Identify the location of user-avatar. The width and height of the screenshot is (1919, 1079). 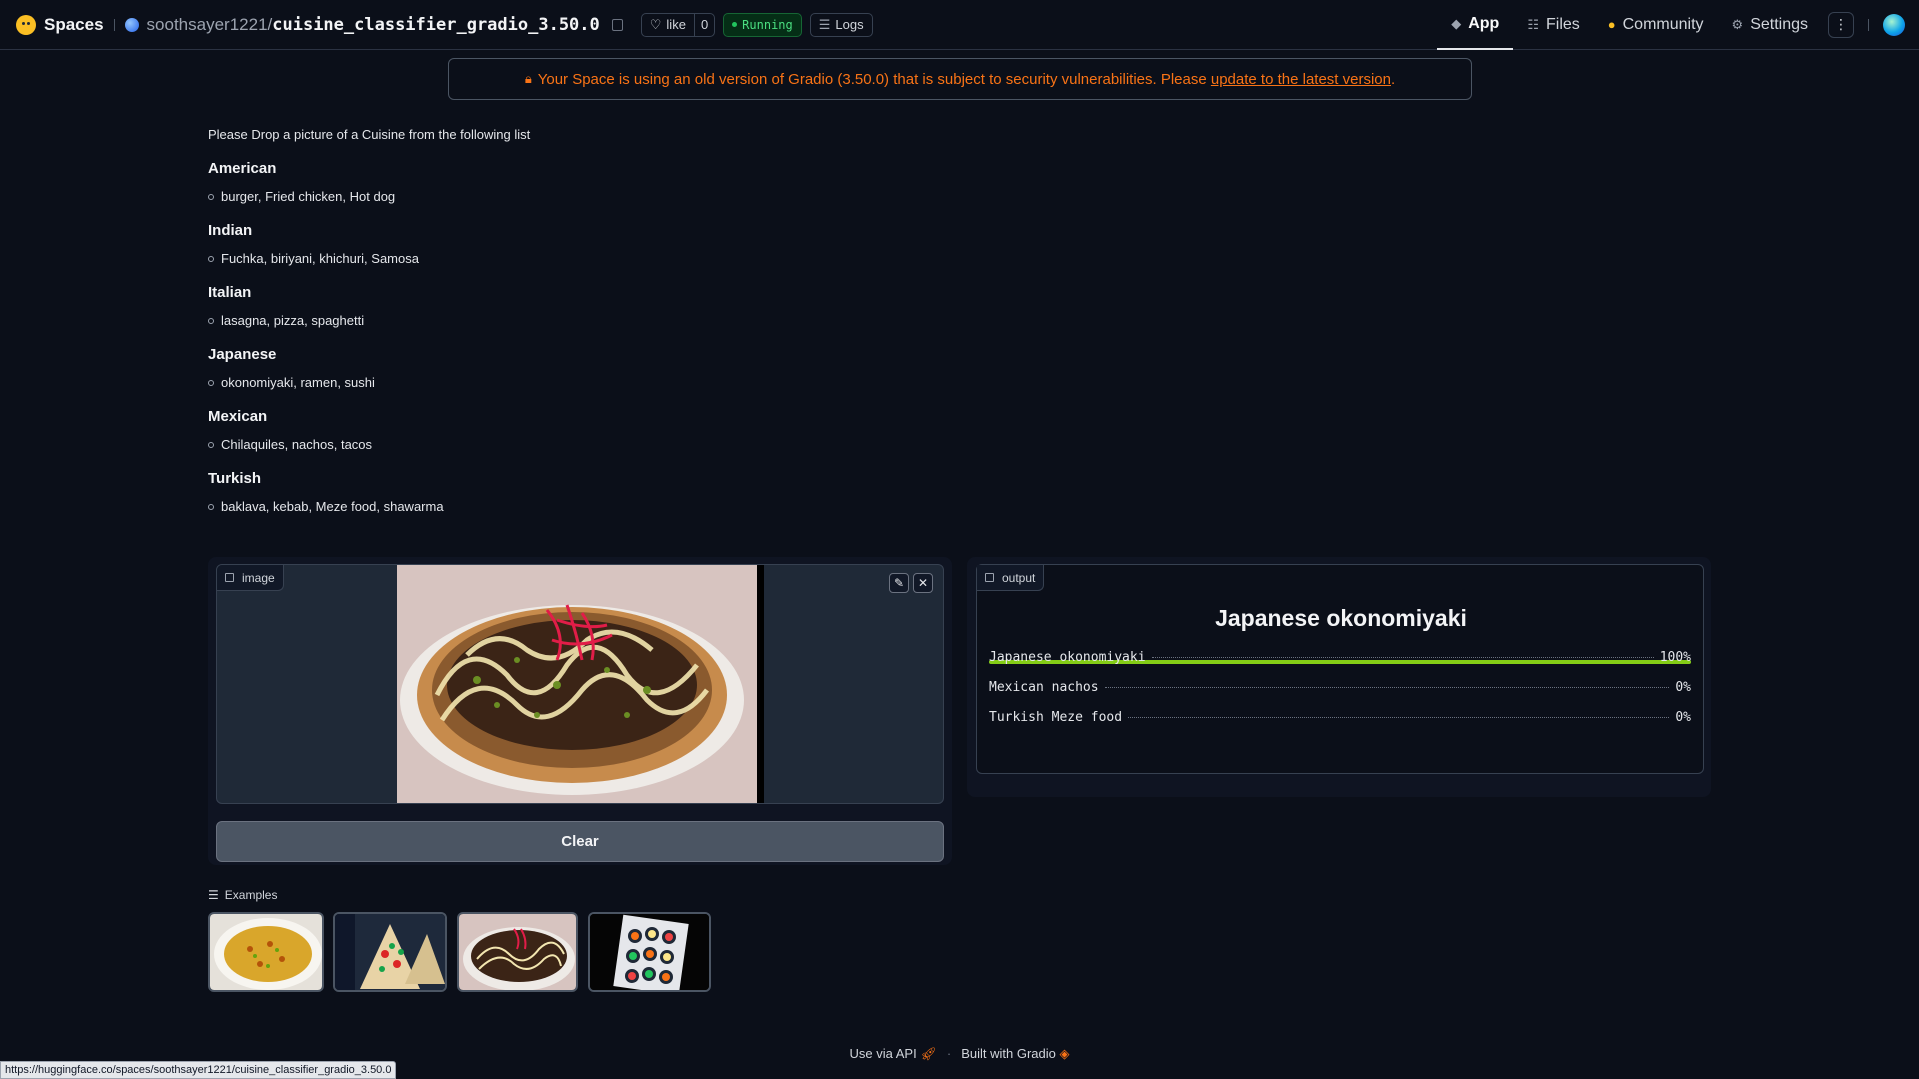
(1894, 24).